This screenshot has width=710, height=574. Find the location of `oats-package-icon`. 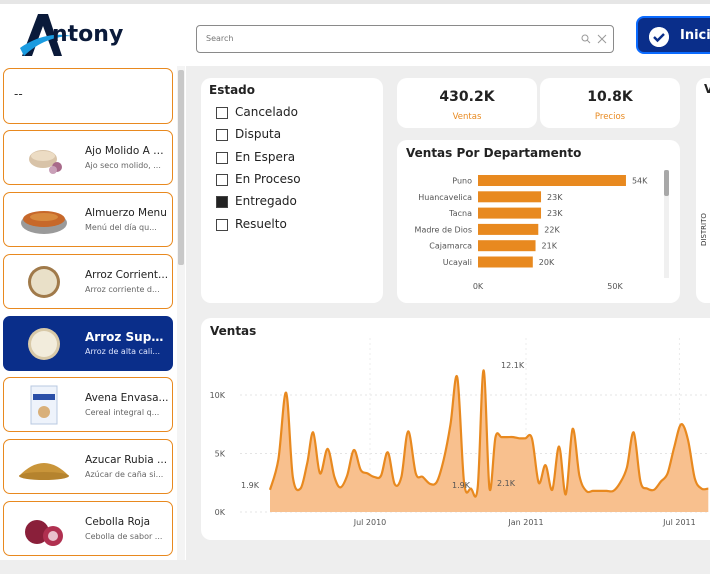

oats-package-icon is located at coordinates (44, 405).